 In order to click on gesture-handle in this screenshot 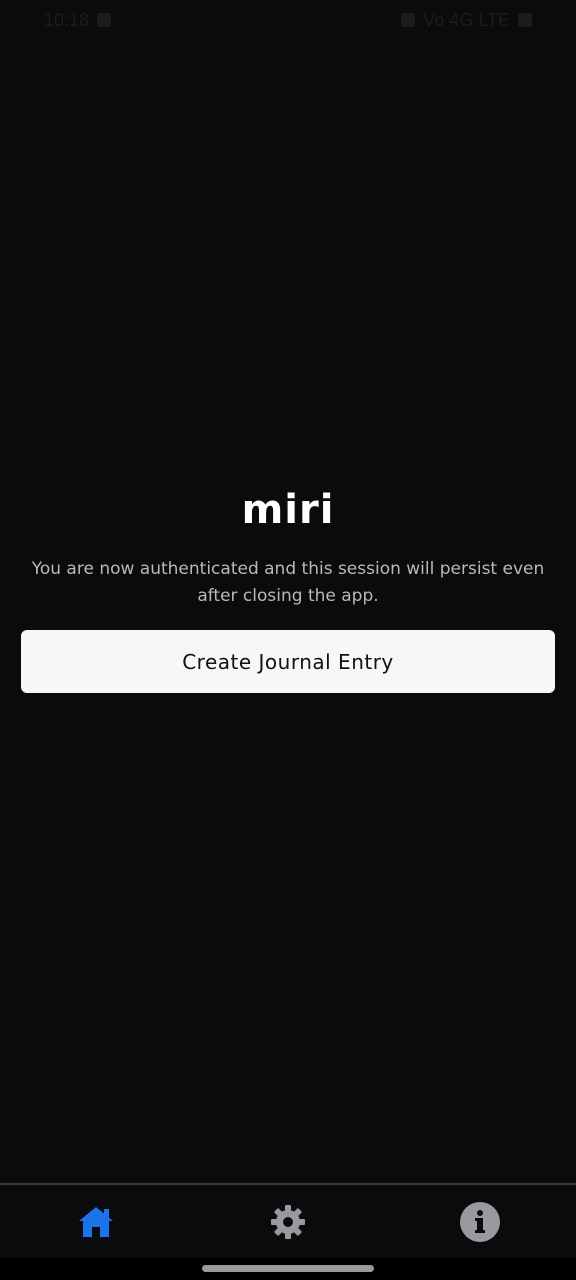, I will do `click(288, 1268)`.